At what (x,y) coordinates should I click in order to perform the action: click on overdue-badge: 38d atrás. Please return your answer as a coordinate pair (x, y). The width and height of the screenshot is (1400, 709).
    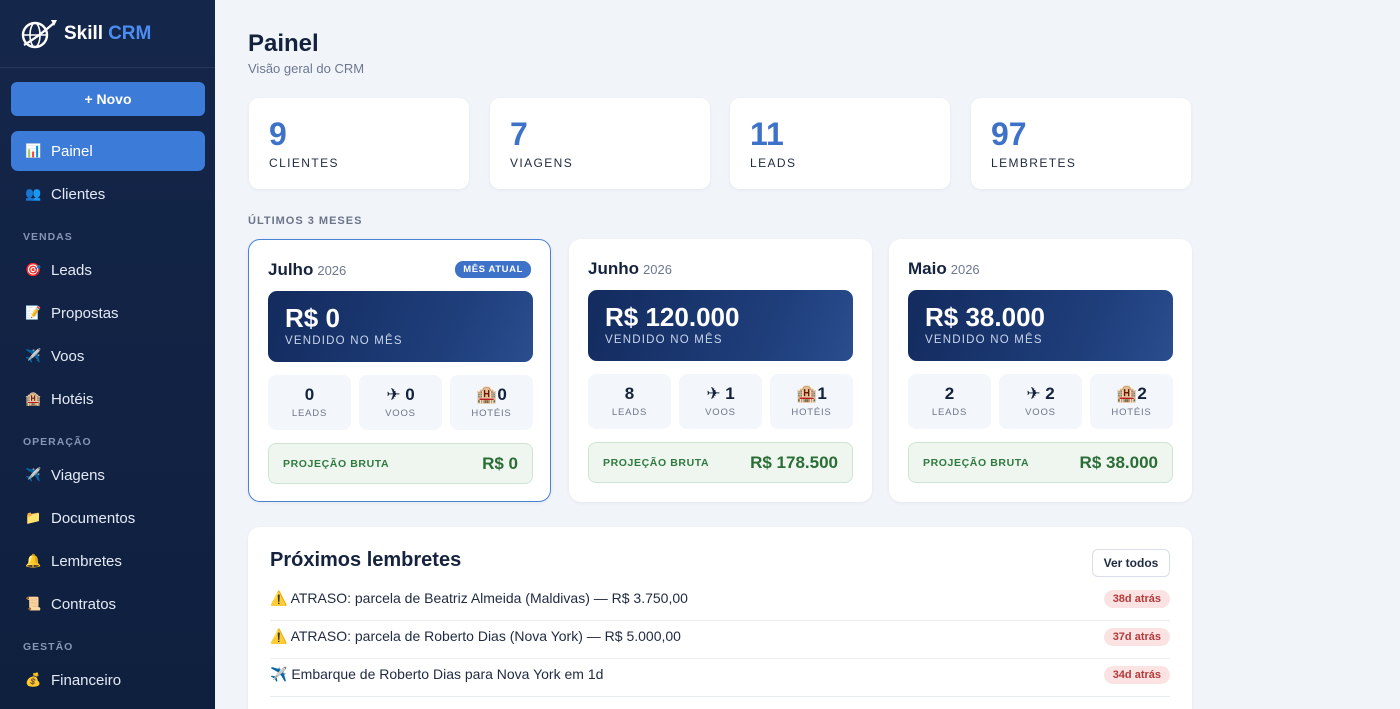
    Looking at the image, I should click on (1136, 599).